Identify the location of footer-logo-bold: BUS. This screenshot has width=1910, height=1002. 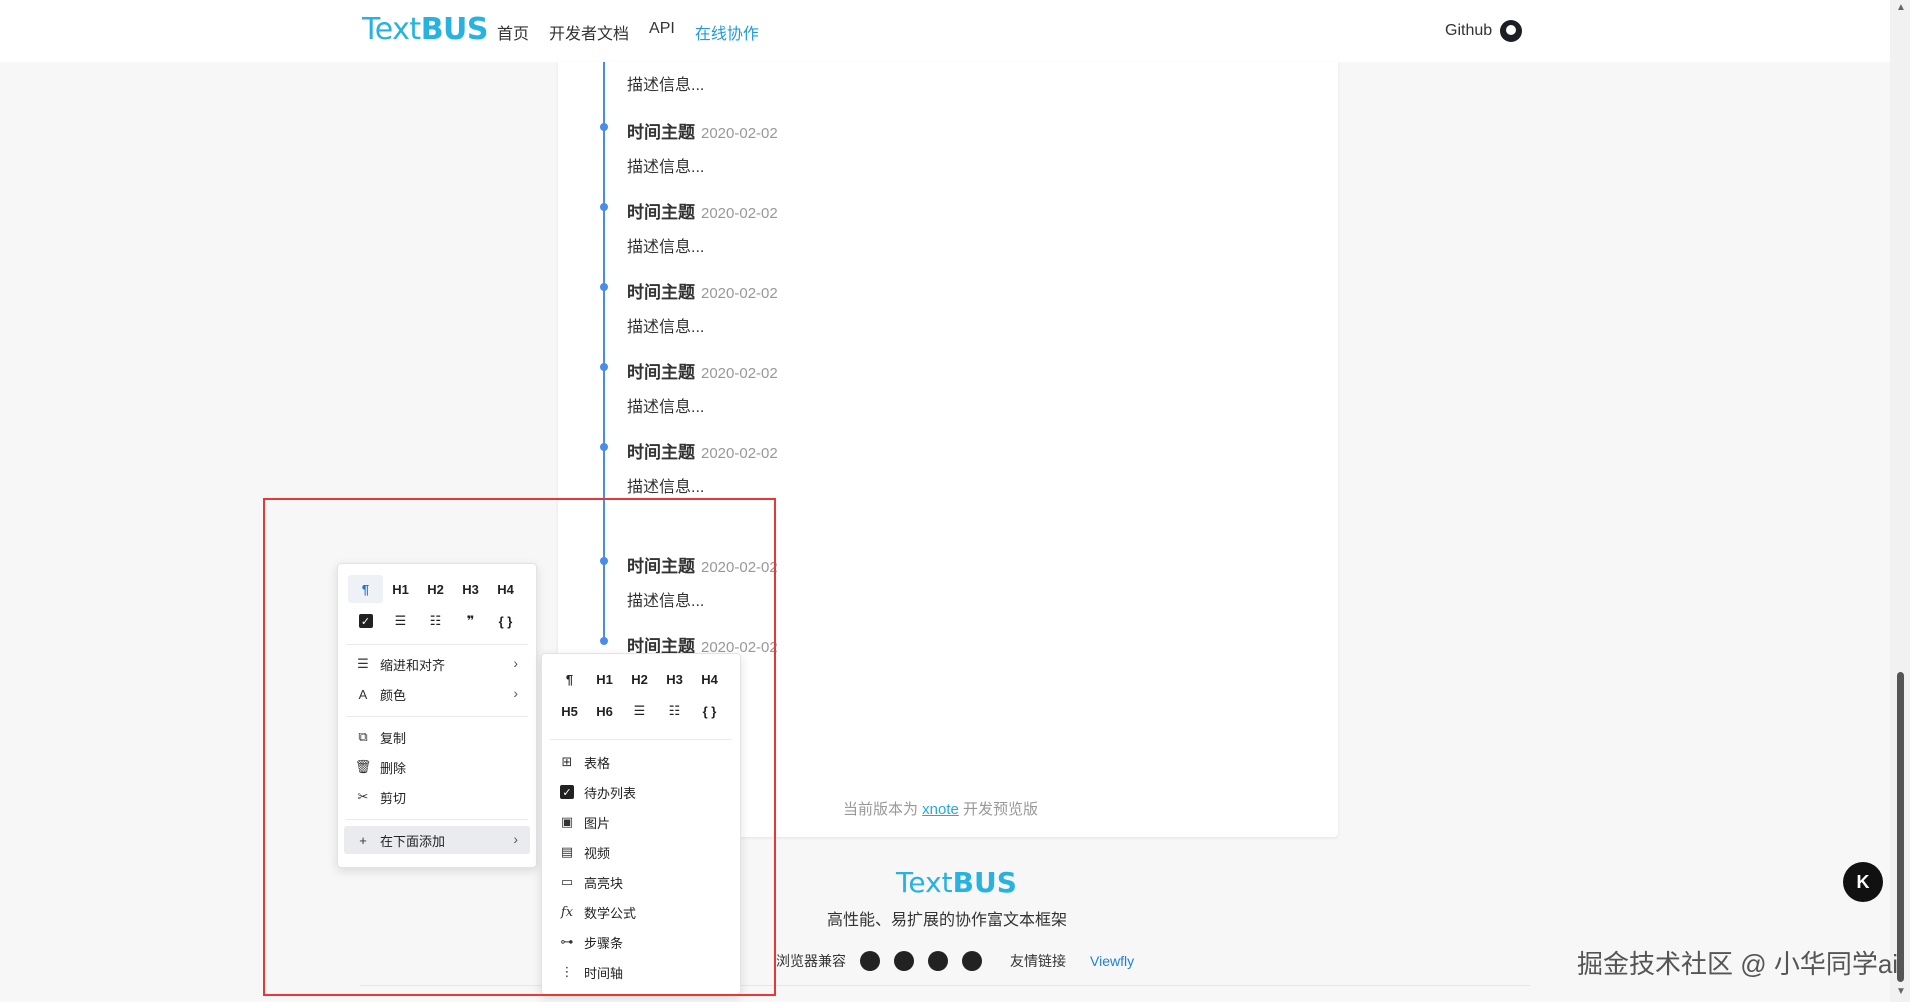
(984, 882).